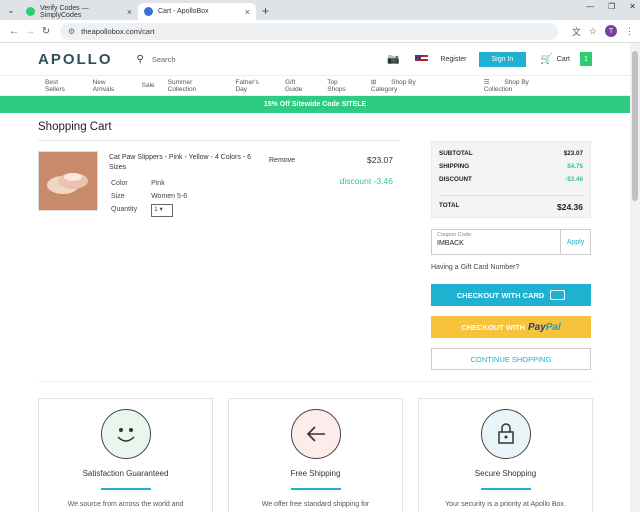 The height and width of the screenshot is (512, 640). I want to click on feature-title: Free Shipping, so click(315, 473).